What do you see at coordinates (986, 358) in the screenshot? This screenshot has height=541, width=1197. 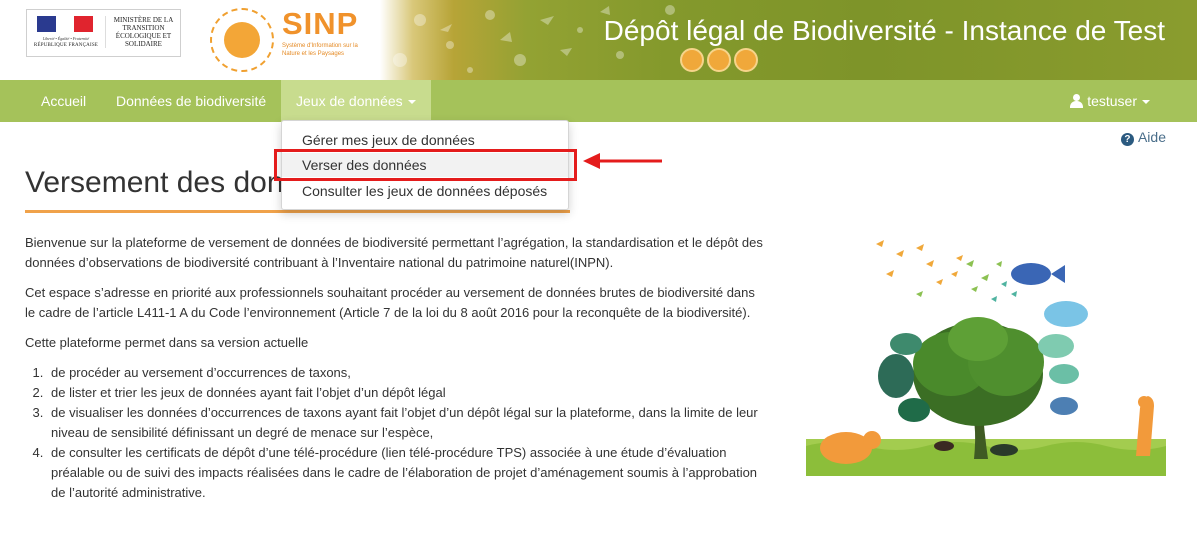 I see `biodiversity-tree-illustration` at bounding box center [986, 358].